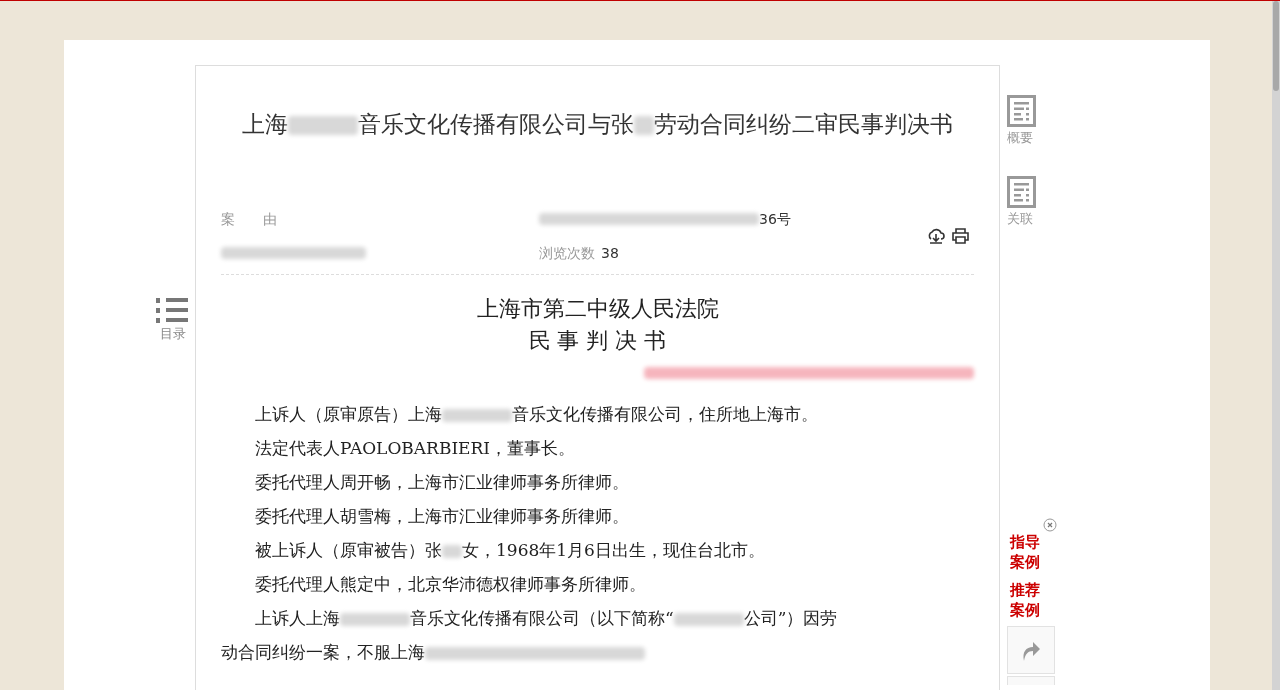  What do you see at coordinates (442, 482) in the screenshot?
I see `paragraph-text: 委托代理人周开畅，上海市汇业律师事务所律师。` at bounding box center [442, 482].